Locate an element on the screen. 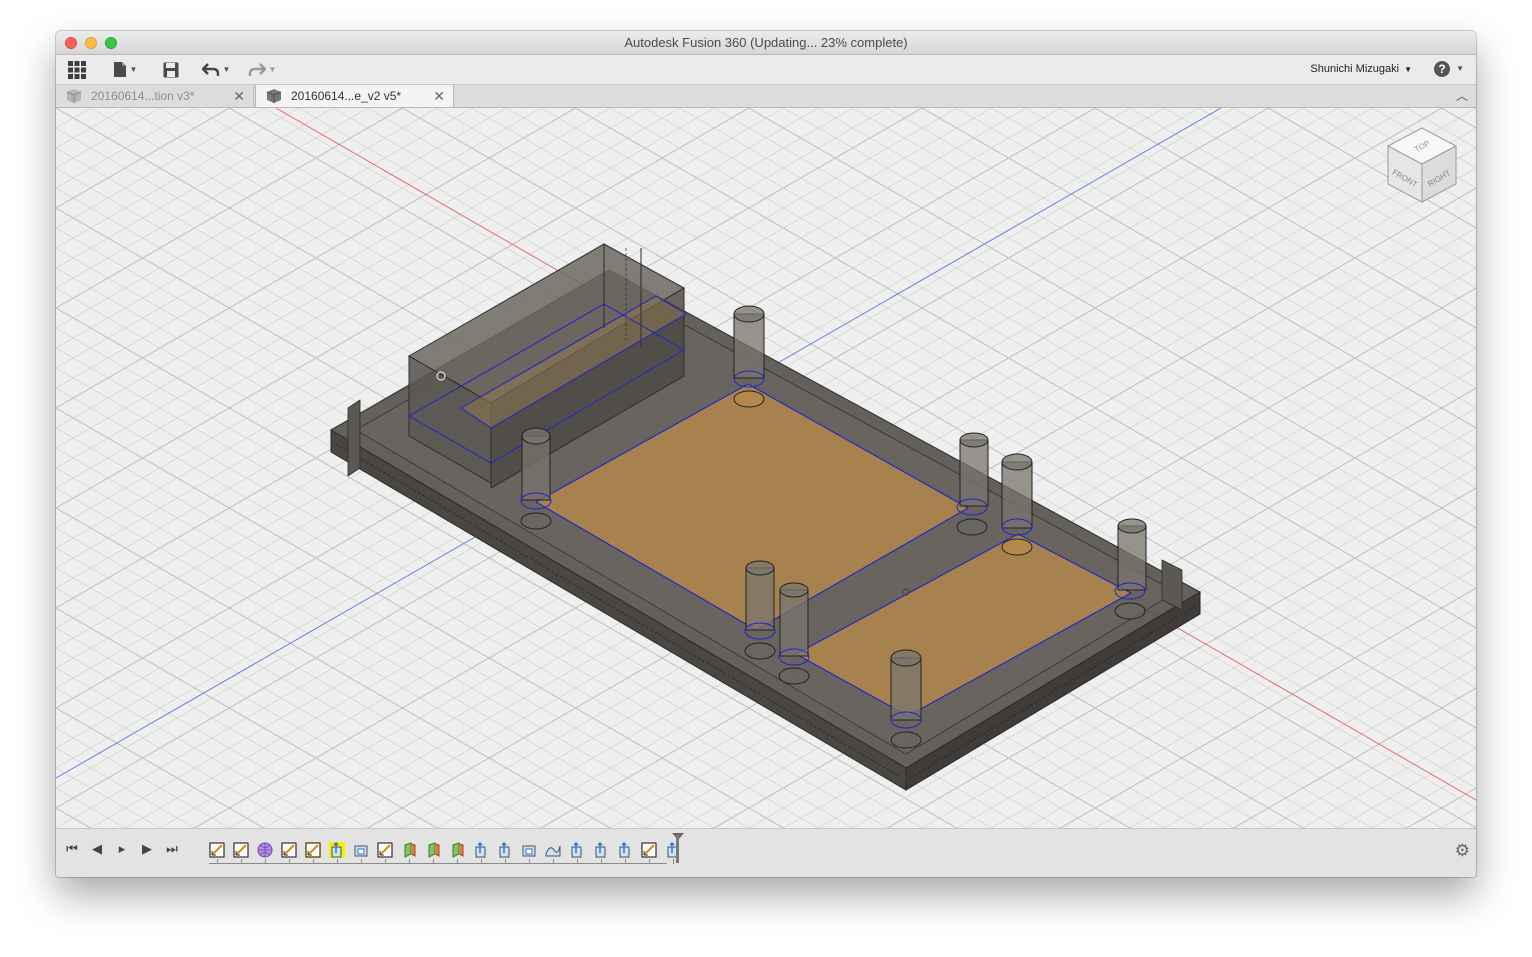 The height and width of the screenshot is (957, 1532). timeline-bar: ⏮ ◀ ▸ ▶ ⏭ ⚙ is located at coordinates (766, 852).